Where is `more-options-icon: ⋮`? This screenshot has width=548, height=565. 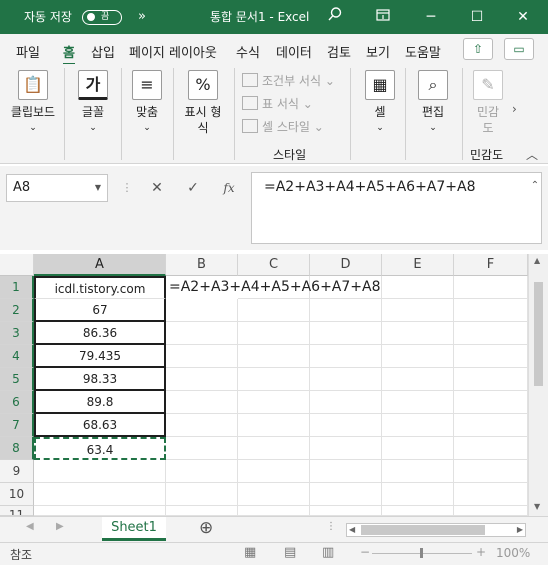 more-options-icon: ⋮ is located at coordinates (127, 188).